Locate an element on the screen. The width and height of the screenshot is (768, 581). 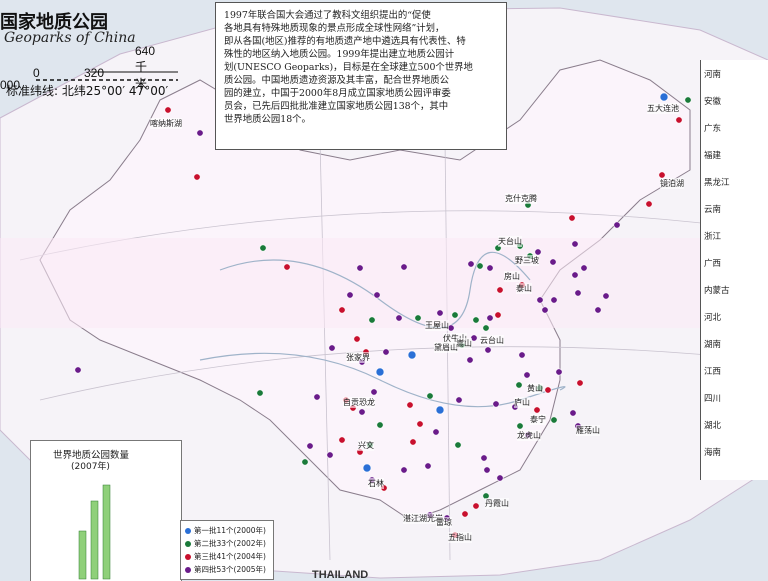
park-label: 龙虎山 is located at coordinates (529, 435).